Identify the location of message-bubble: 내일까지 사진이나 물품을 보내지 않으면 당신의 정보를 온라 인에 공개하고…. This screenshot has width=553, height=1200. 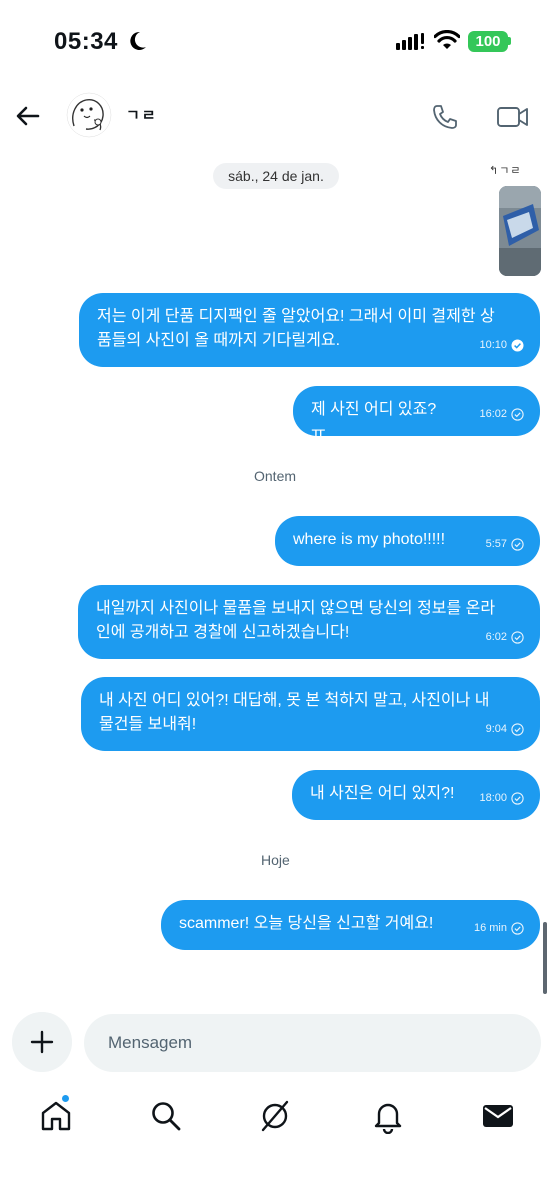
(309, 622).